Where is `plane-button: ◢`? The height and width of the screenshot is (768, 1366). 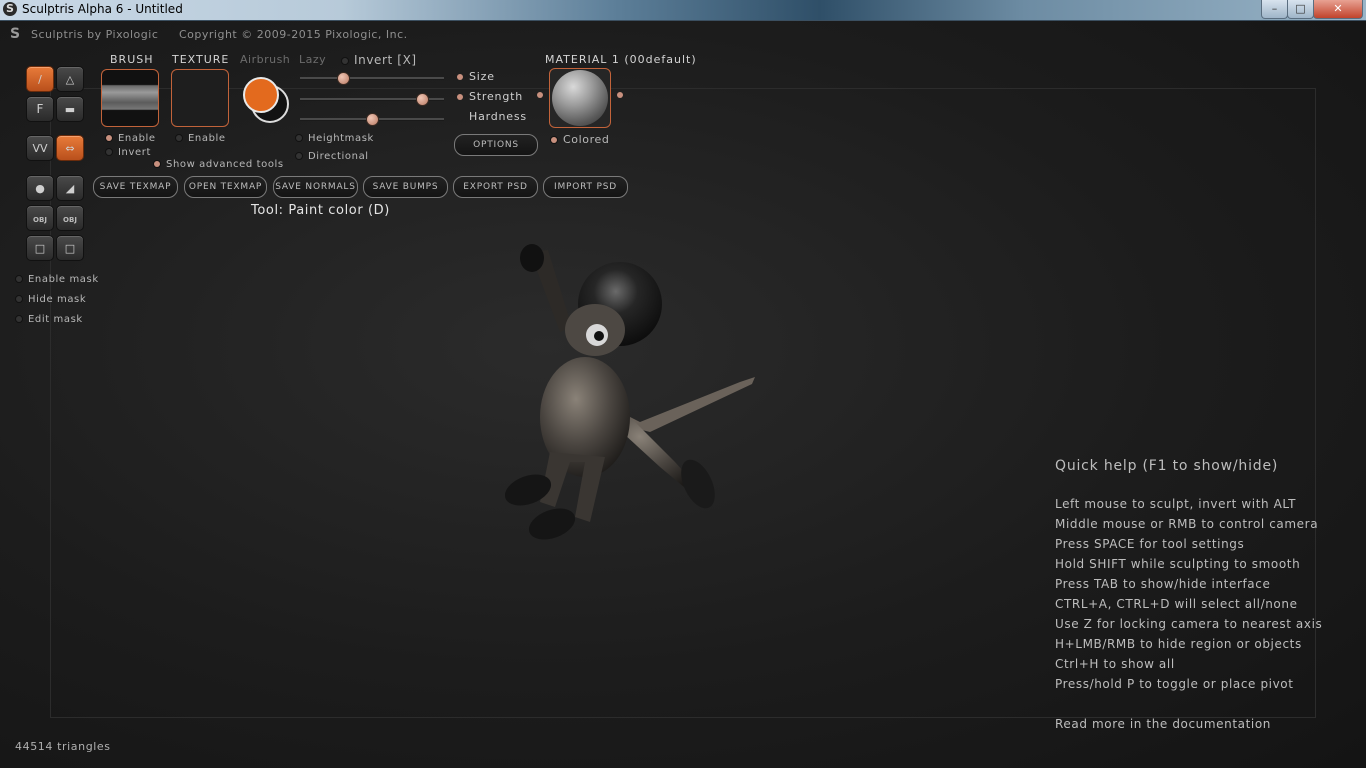
plane-button: ◢ is located at coordinates (70, 188).